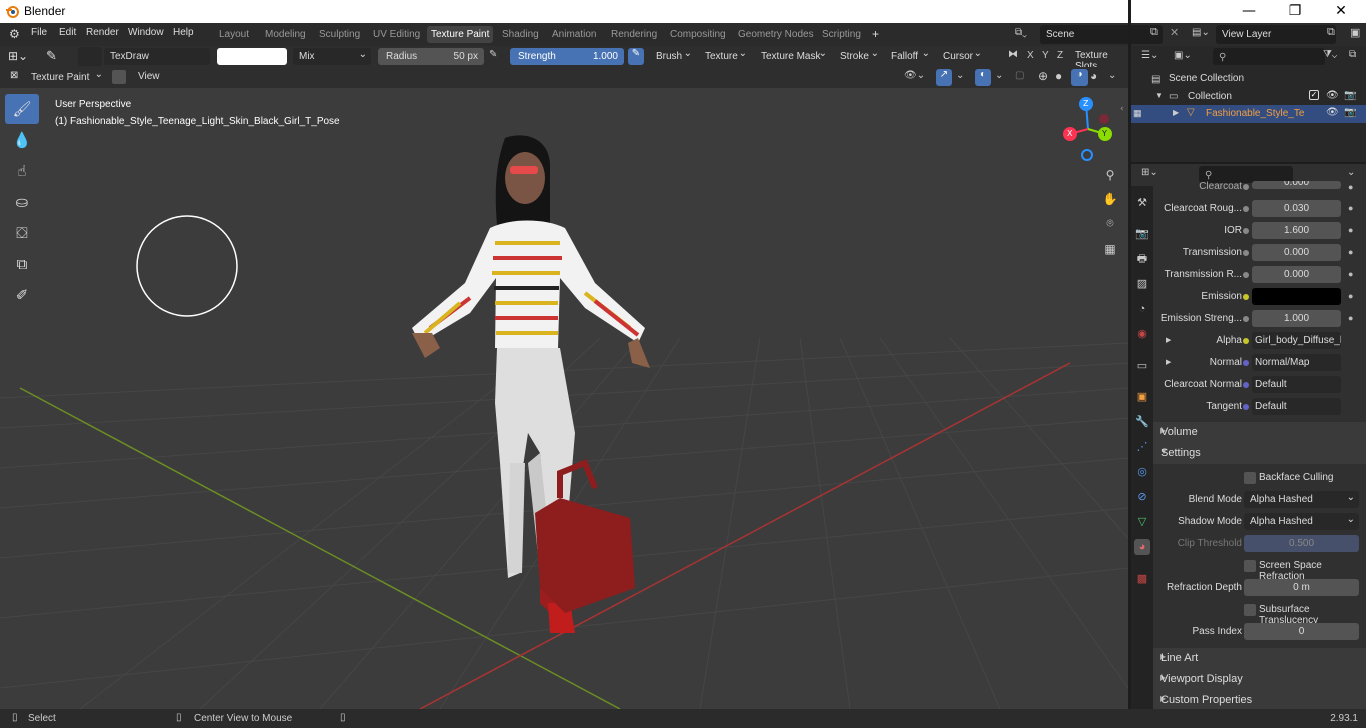 The image size is (1366, 728). What do you see at coordinates (149, 76) in the screenshot?
I see `view-menu: View` at bounding box center [149, 76].